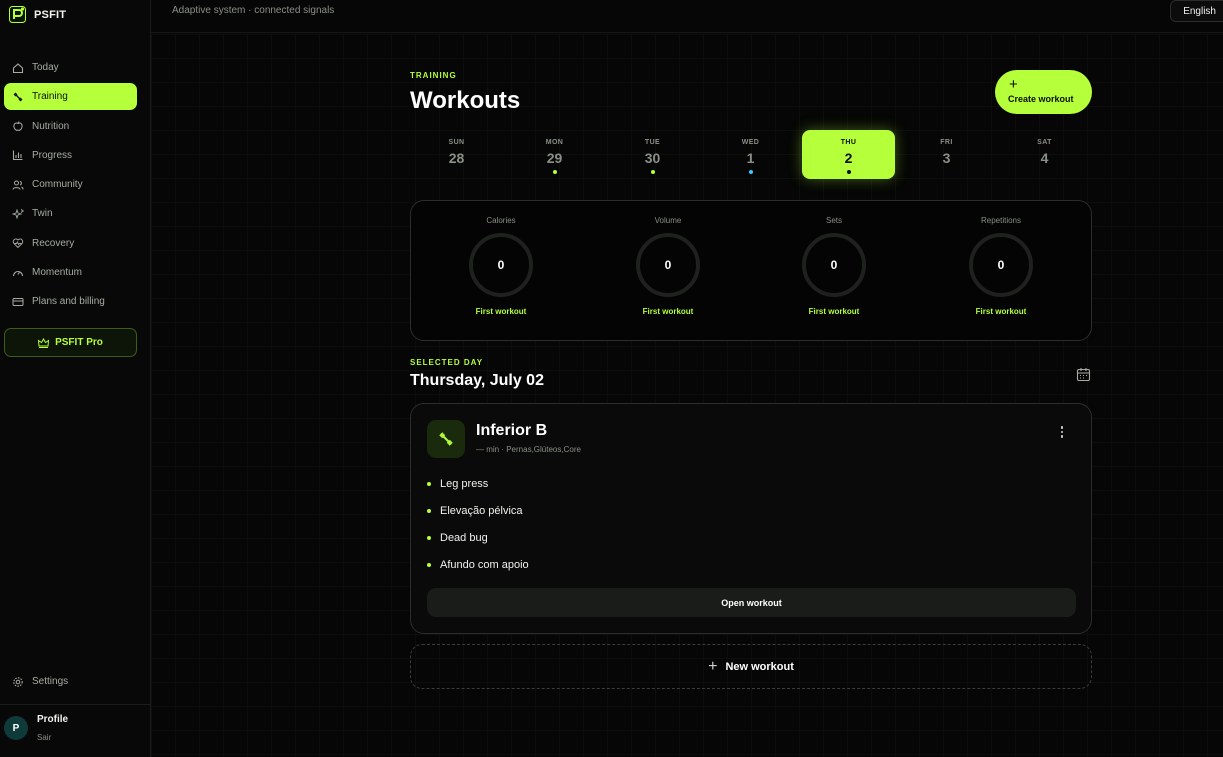  What do you see at coordinates (447, 362) in the screenshot?
I see `selected-day-eyebrow: SELECTED DAY` at bounding box center [447, 362].